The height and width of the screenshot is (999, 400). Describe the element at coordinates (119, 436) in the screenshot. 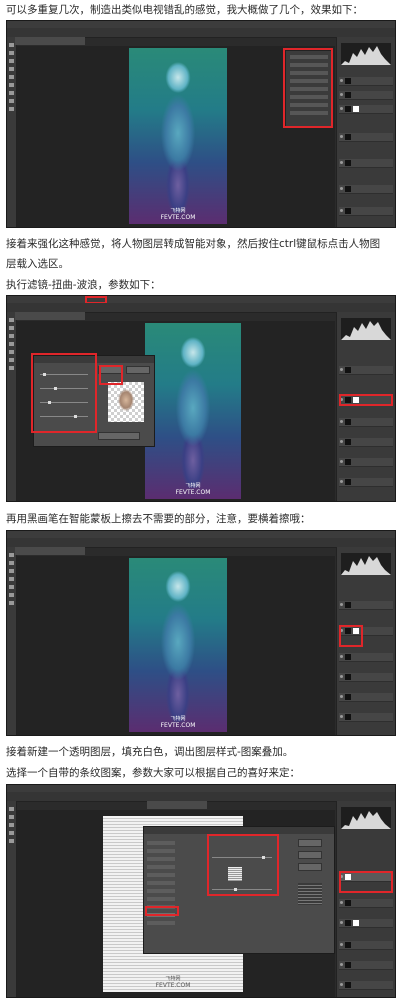

I see `randomize-button` at that location.